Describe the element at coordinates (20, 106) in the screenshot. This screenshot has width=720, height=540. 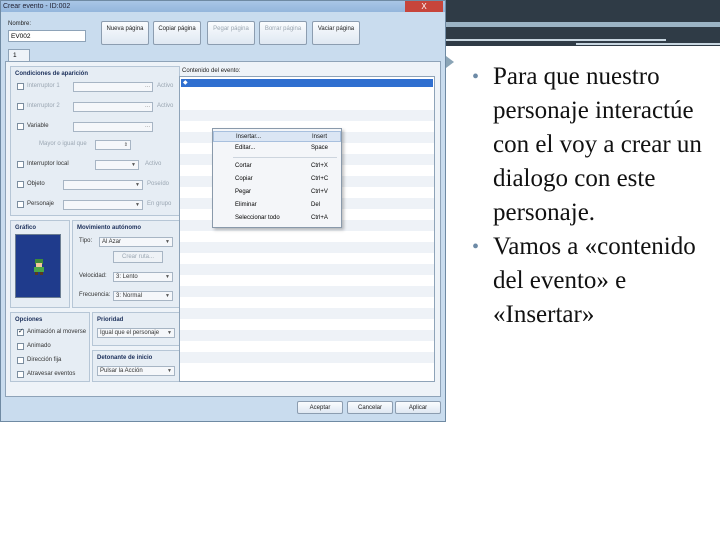
I see `switch2-checkbox` at that location.